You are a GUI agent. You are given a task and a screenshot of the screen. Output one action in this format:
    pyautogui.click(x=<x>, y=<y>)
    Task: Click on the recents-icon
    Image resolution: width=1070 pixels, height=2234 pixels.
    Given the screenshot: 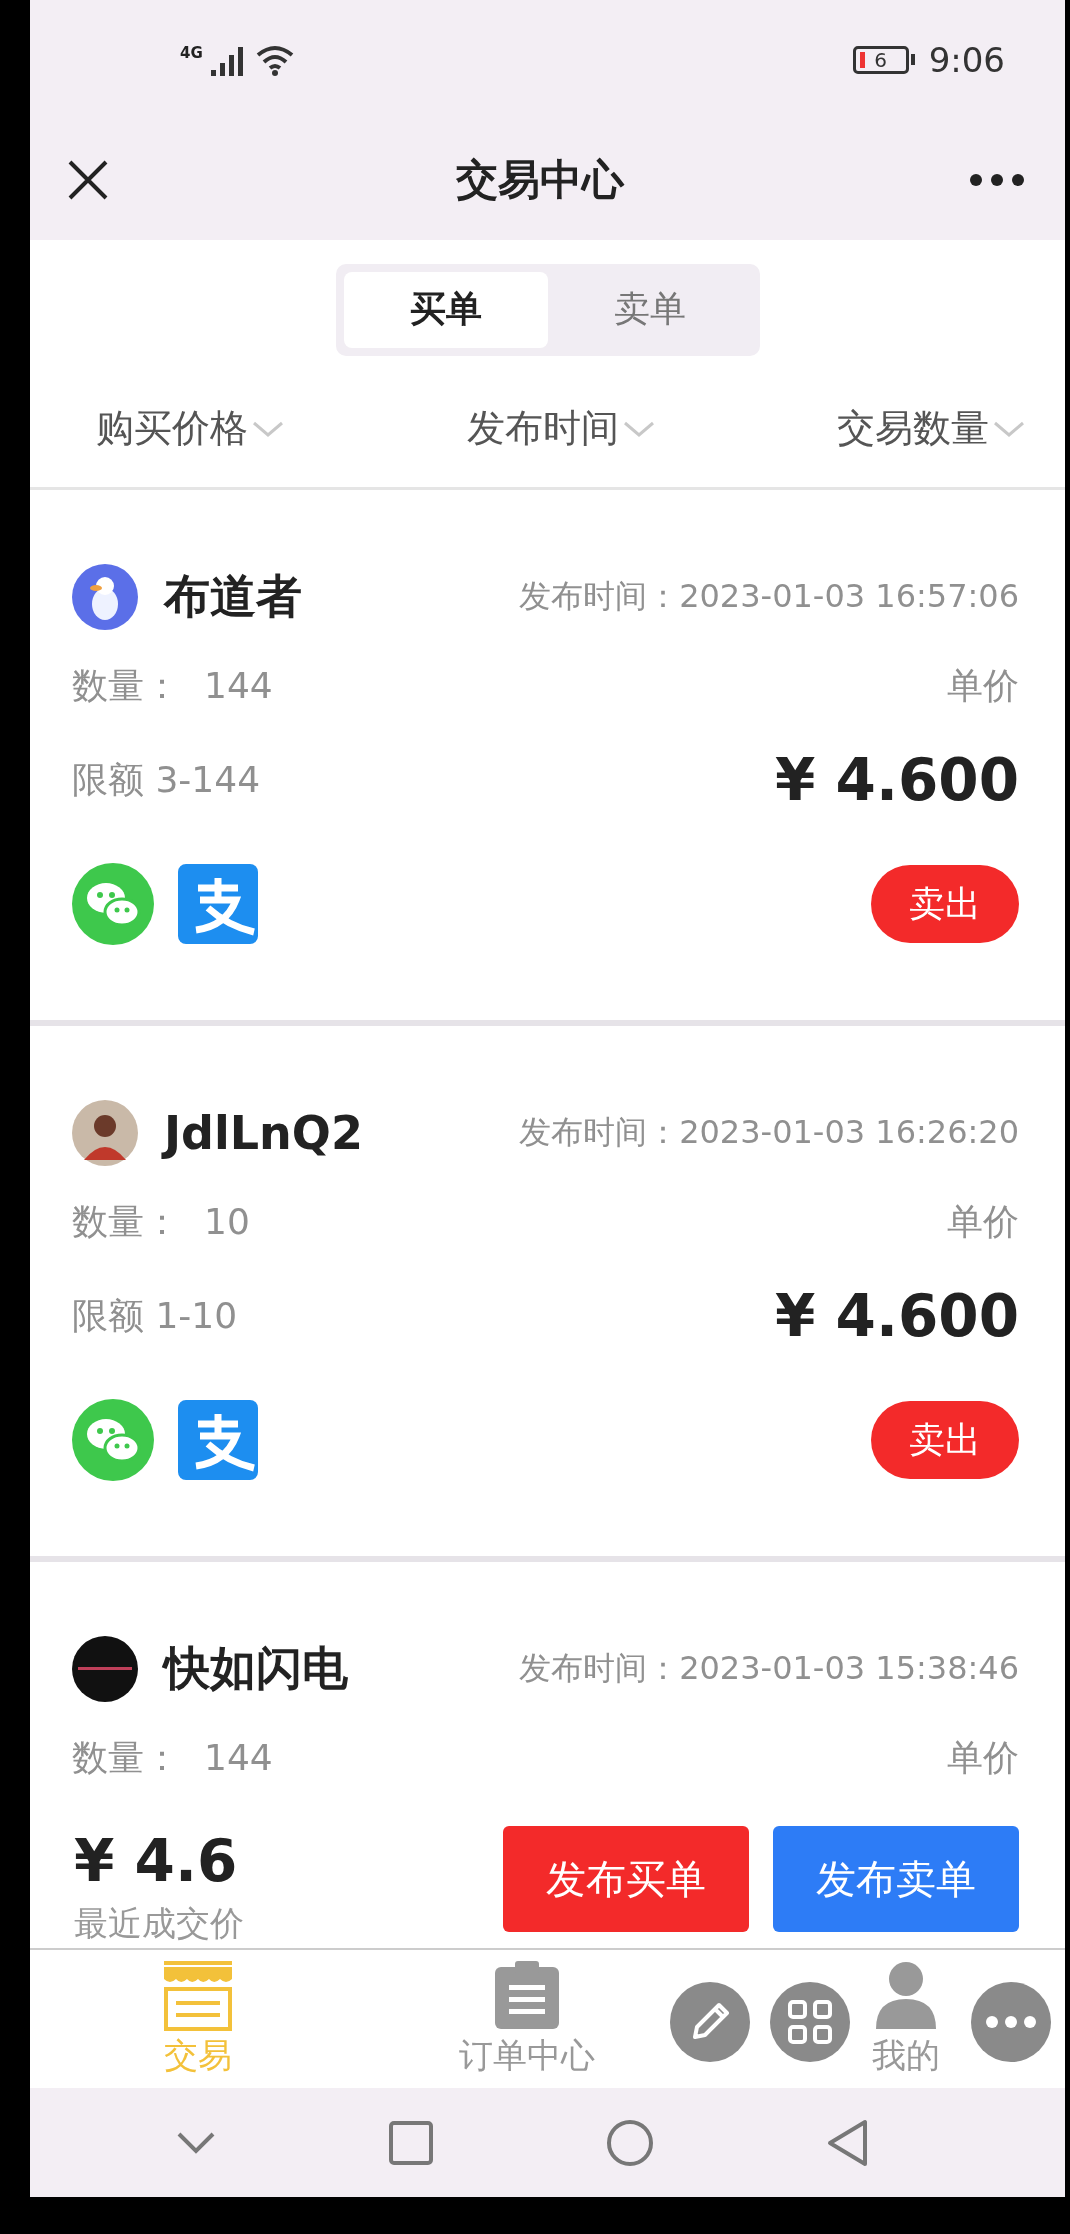 What is the action you would take?
    pyautogui.click(x=411, y=2142)
    